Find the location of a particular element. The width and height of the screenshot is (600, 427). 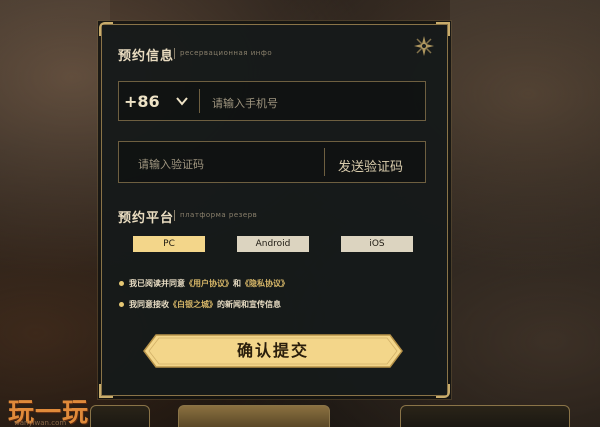

news-consent-text: 我同意接收《白银之城》的新闻和宣传信息 is located at coordinates (205, 304).